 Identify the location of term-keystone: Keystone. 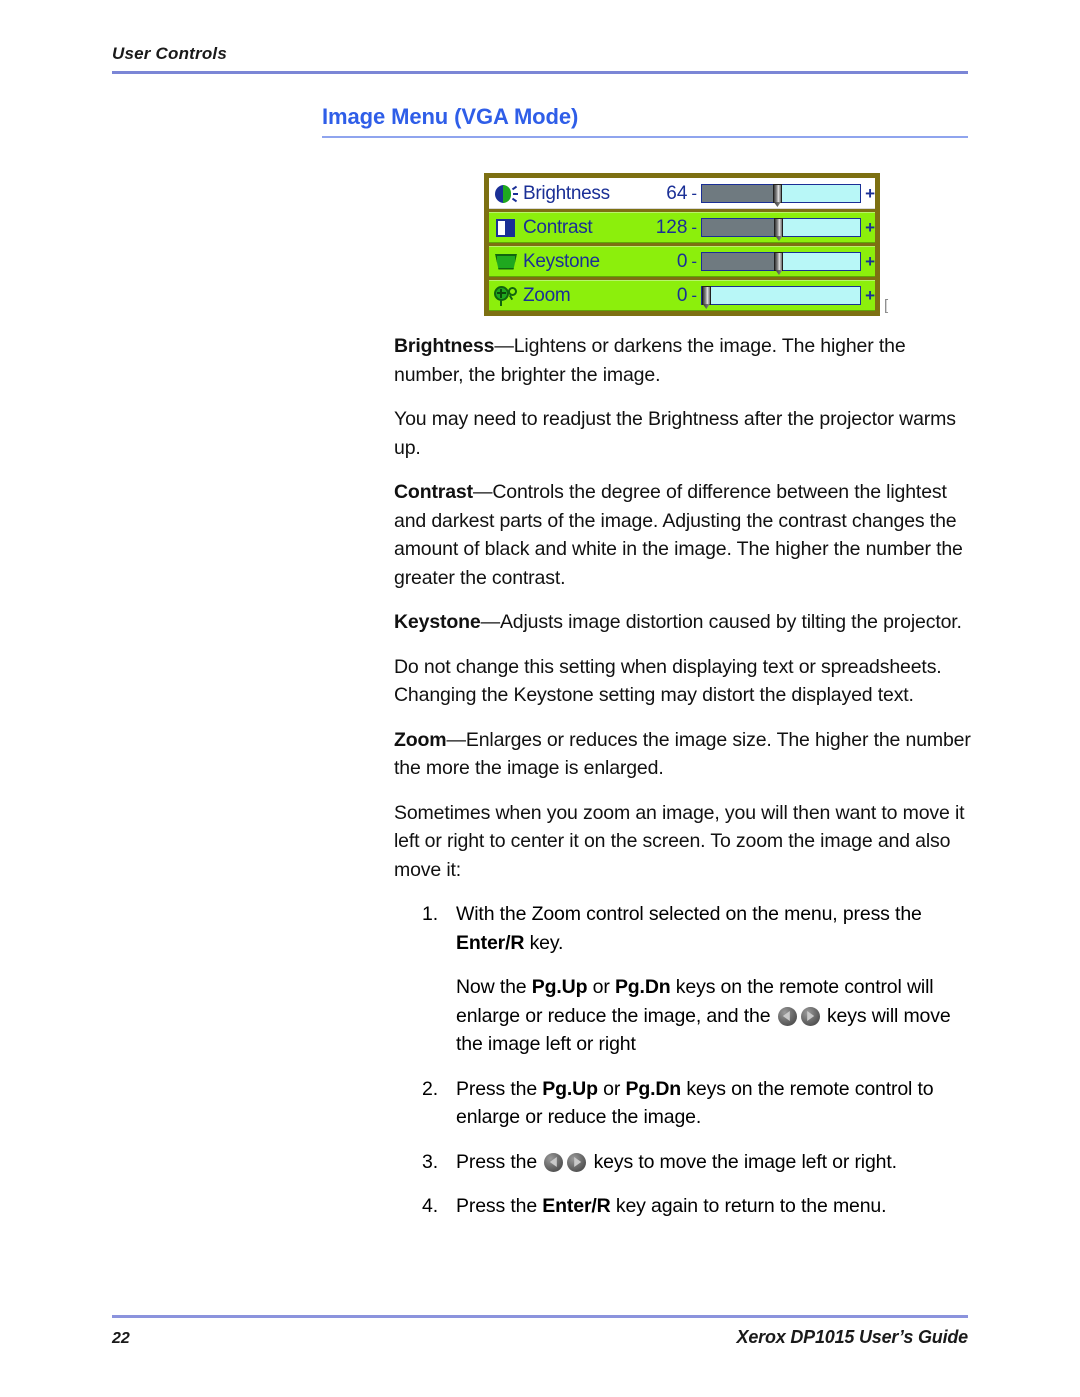
(437, 622).